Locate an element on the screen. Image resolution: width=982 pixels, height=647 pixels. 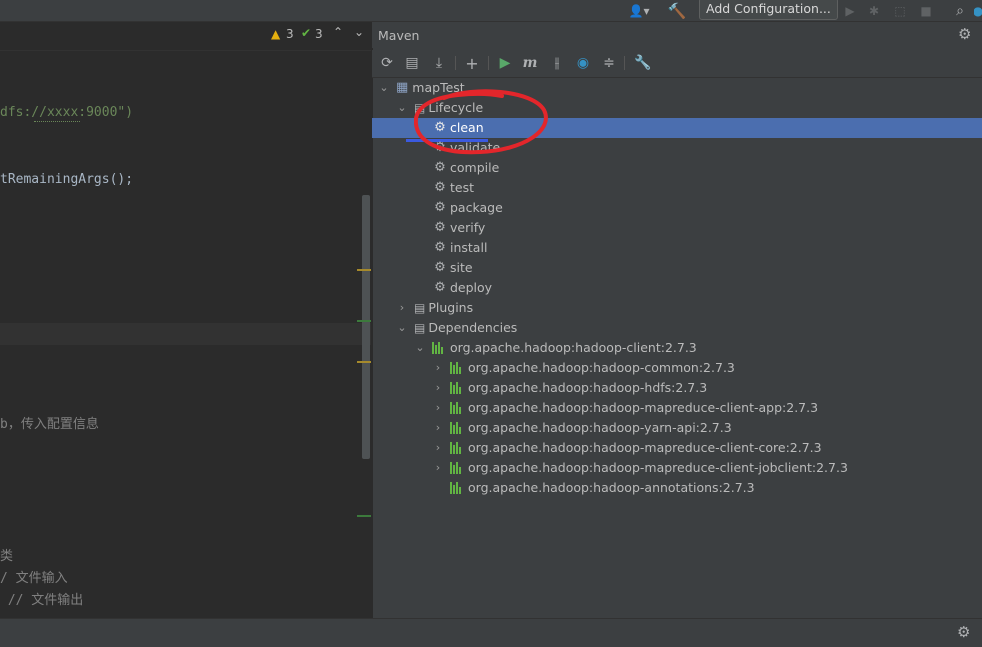
check-count: 3 is located at coordinates (319, 34).